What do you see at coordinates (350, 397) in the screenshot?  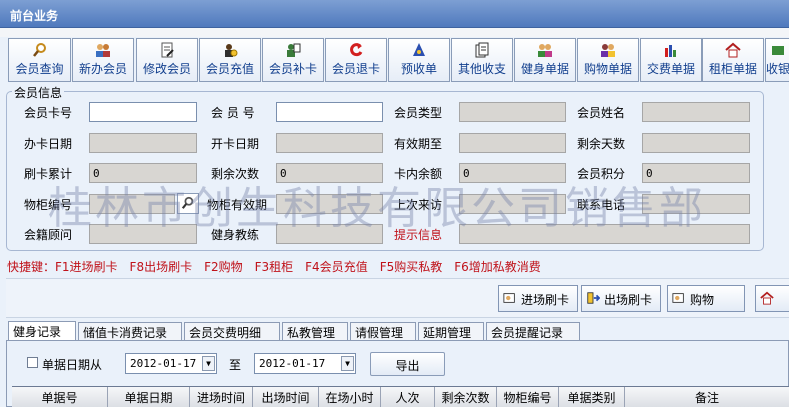 I see `column-header: 在场小时` at bounding box center [350, 397].